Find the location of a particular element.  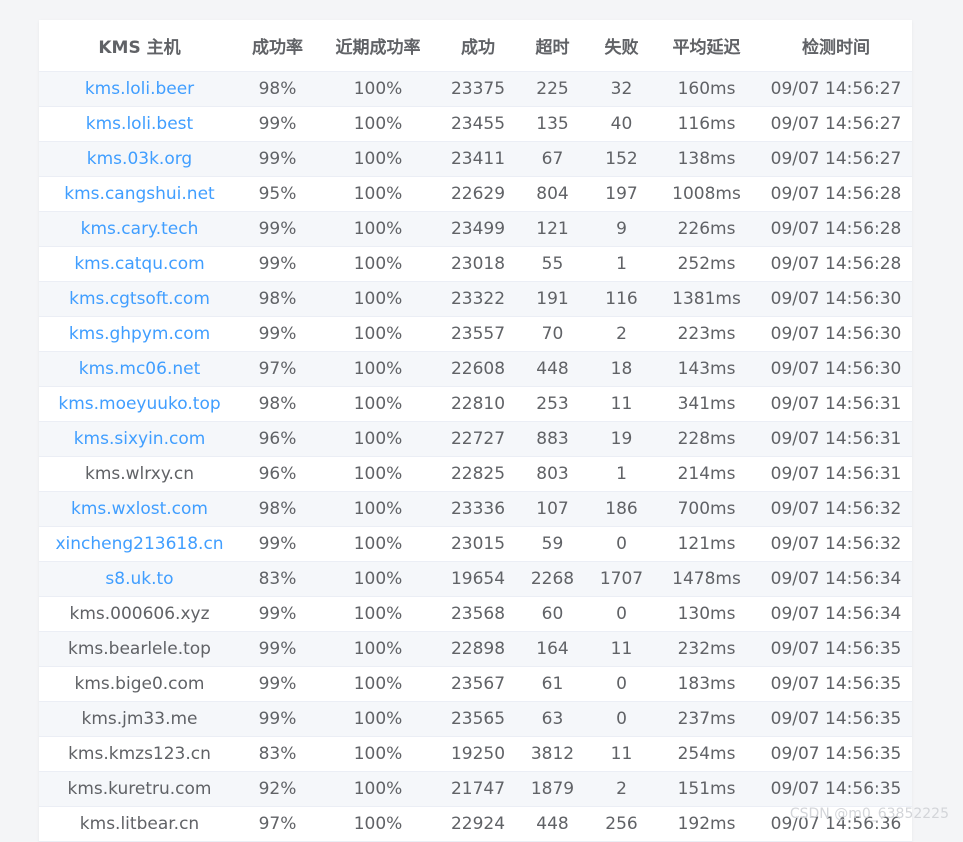

avg-latency-cell: 183ms is located at coordinates (706, 684).